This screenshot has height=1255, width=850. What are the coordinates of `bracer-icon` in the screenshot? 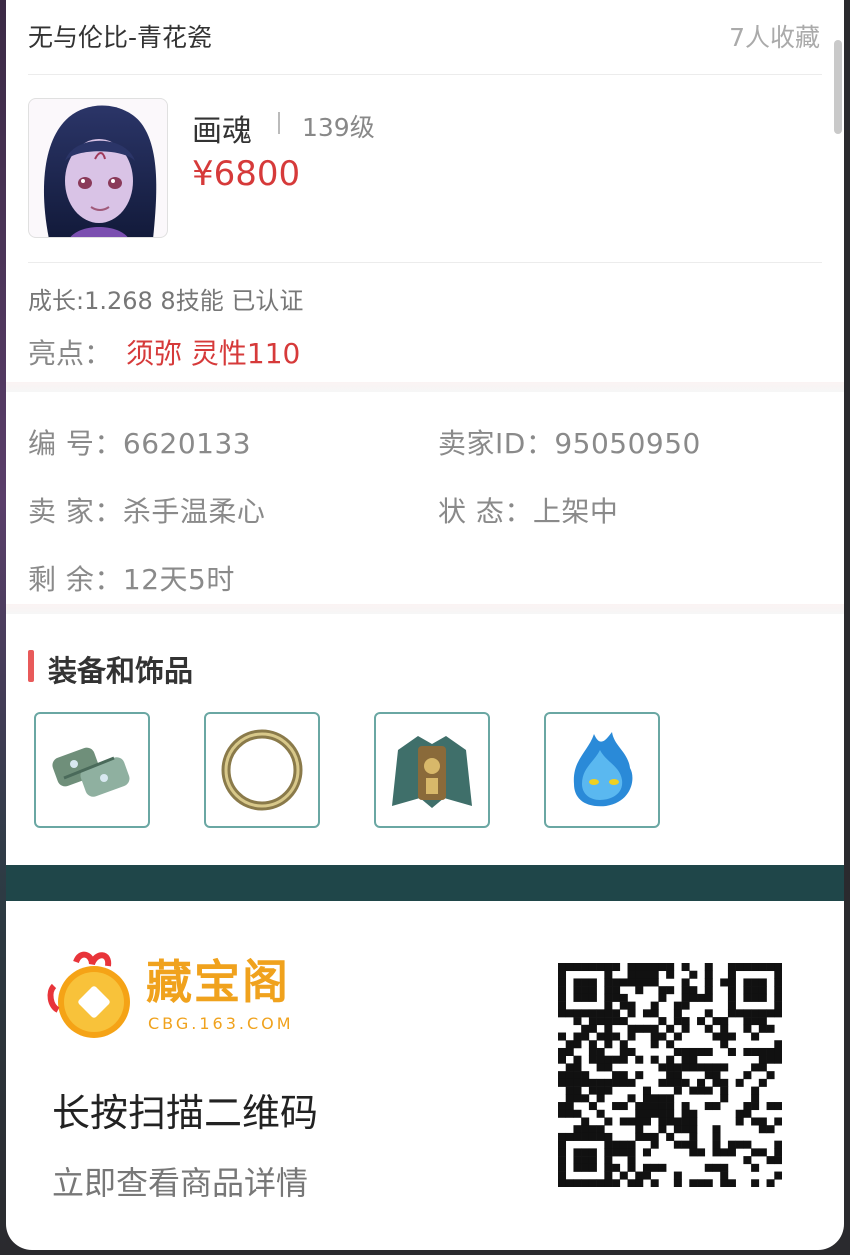 It's located at (91, 772).